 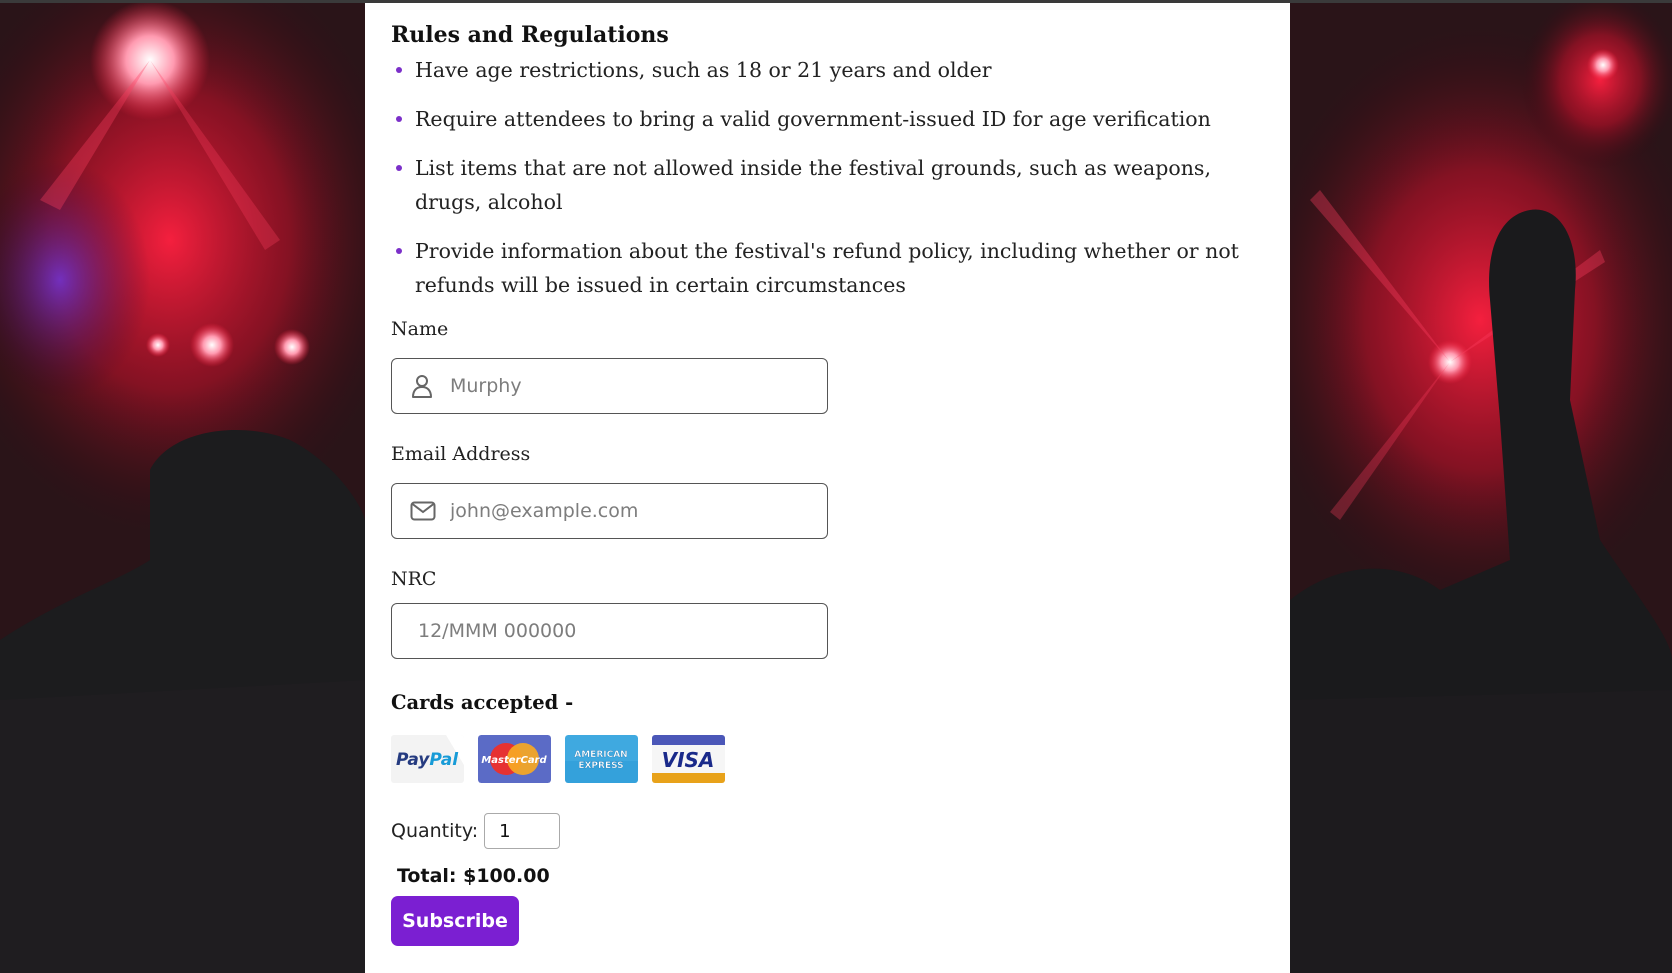 I want to click on cards-accepted-title: Cards accepted -, so click(x=482, y=702).